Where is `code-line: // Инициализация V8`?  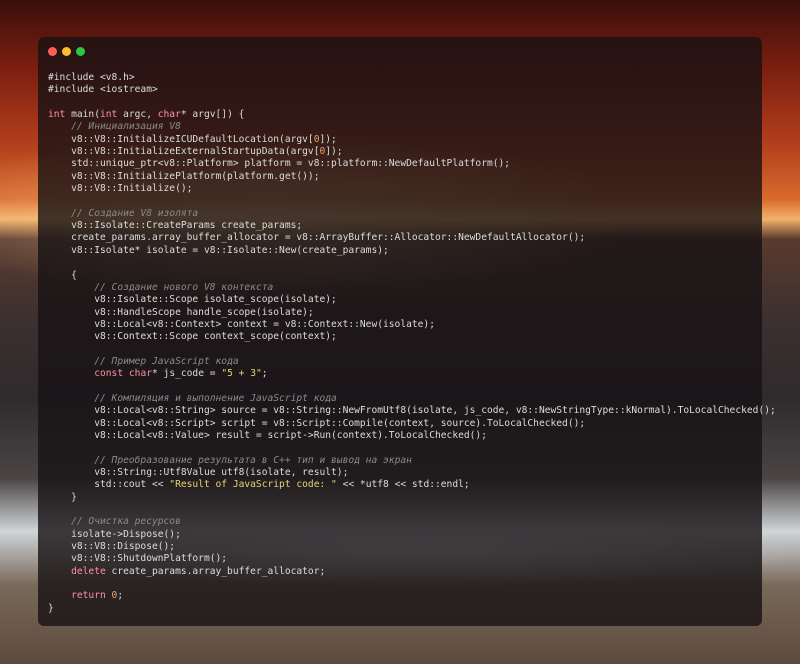 code-line: // Инициализация V8 is located at coordinates (126, 127).